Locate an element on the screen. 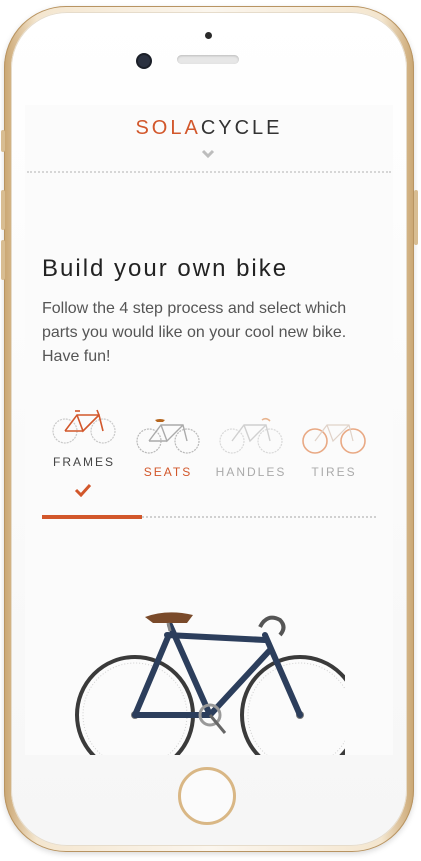 Image resolution: width=421 pixels, height=861 pixels. app-header: SOLACYCLE is located at coordinates (209, 139).